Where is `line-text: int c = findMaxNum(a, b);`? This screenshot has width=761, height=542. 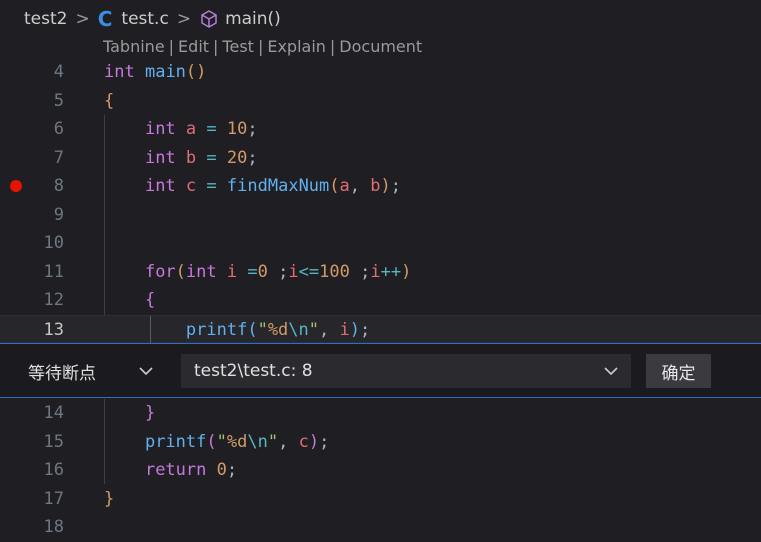
line-text: int c = findMaxNum(a, b); is located at coordinates (273, 186).